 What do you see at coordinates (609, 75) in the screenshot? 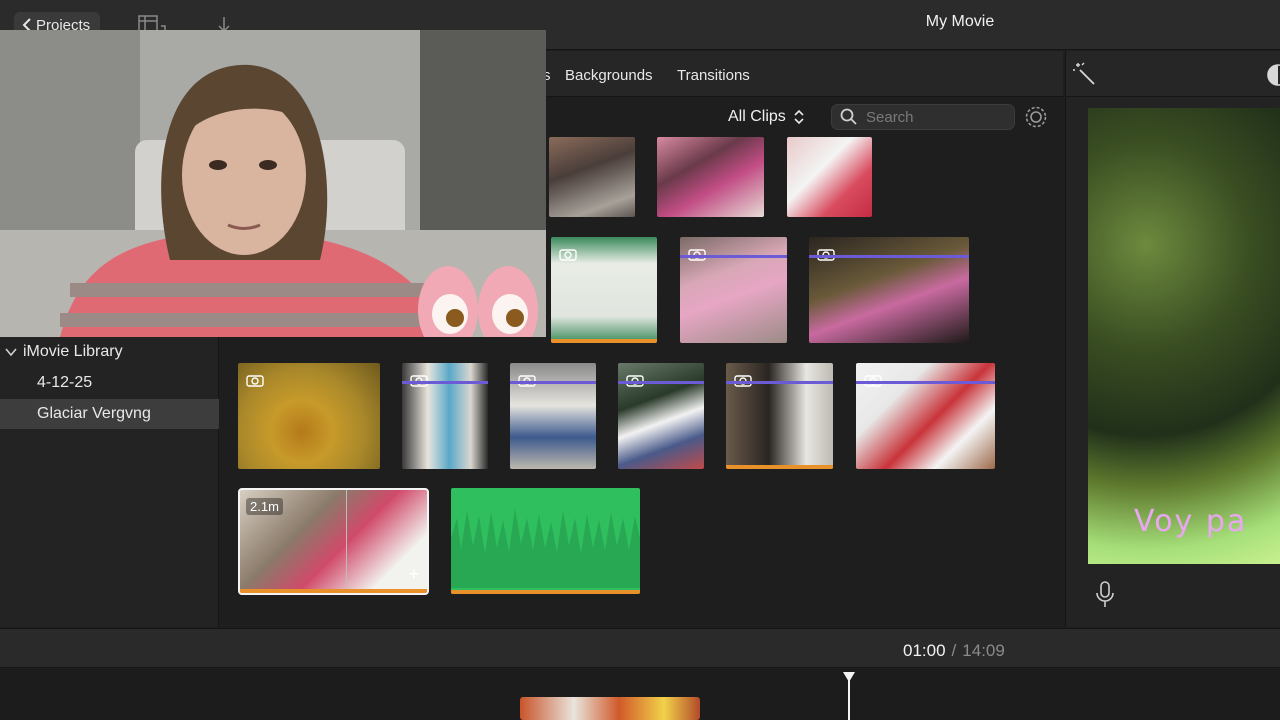
I see `tab-backgrounds: Backgrounds` at bounding box center [609, 75].